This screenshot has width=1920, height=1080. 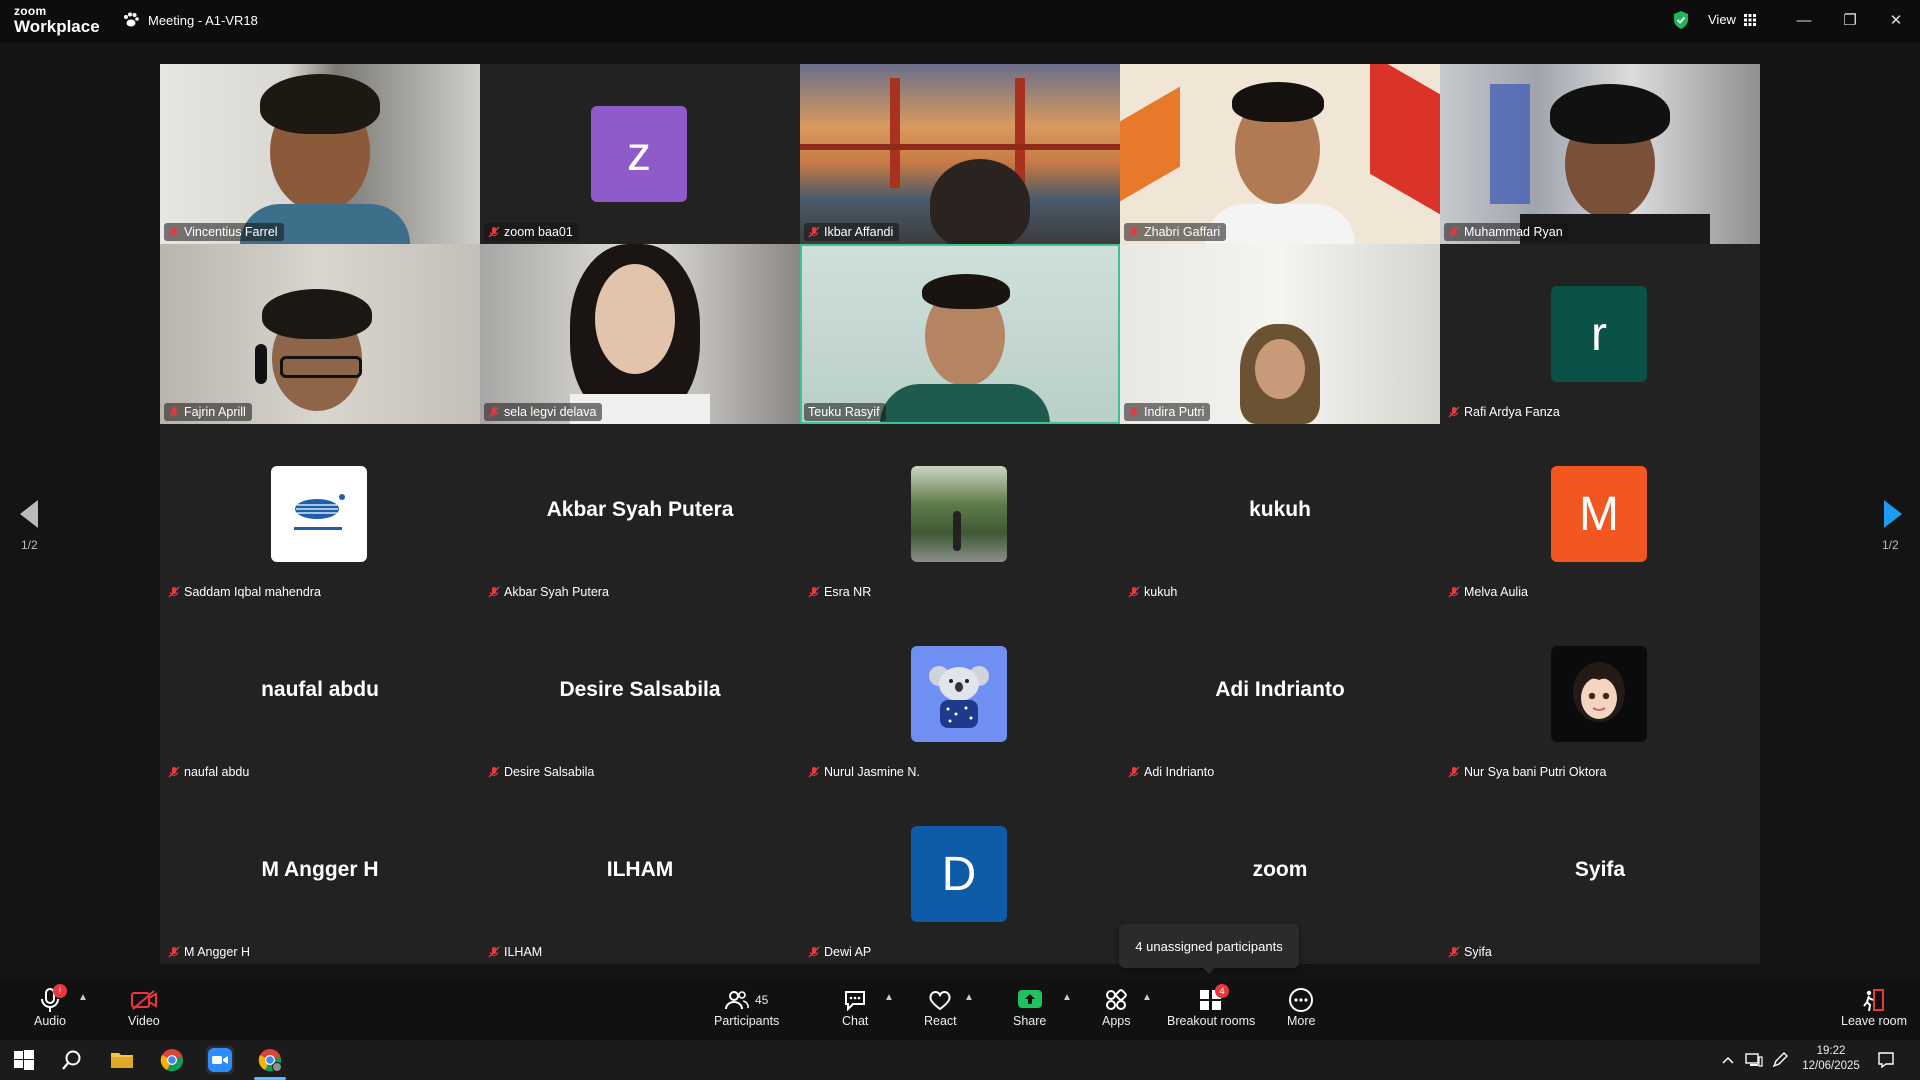 I want to click on leave-room-button: Leave room, so click(x=1874, y=1007).